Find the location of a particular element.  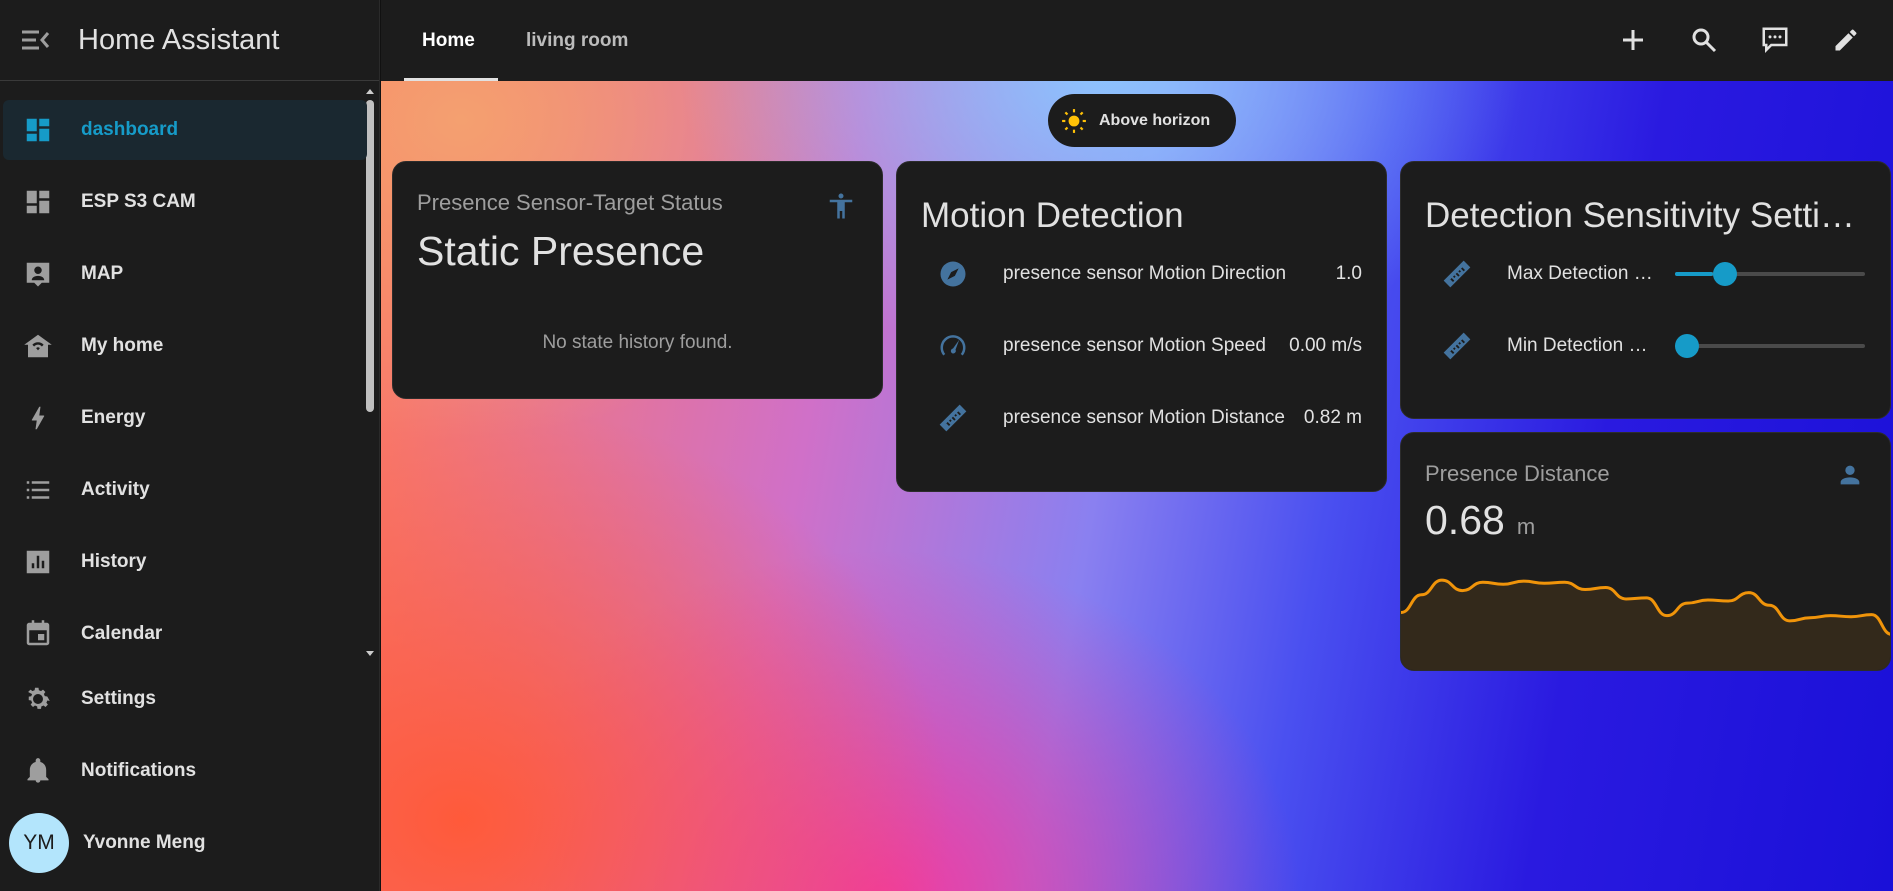

entity-value: 0.00 m/s is located at coordinates (1325, 345).